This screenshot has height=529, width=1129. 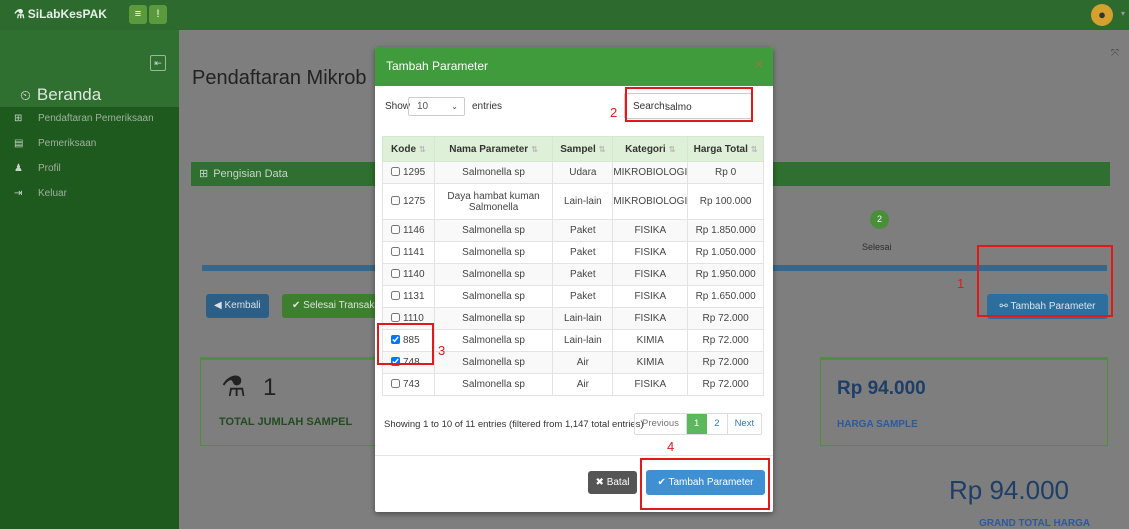 What do you see at coordinates (19, 14) in the screenshot?
I see `flask-icon: ⚗` at bounding box center [19, 14].